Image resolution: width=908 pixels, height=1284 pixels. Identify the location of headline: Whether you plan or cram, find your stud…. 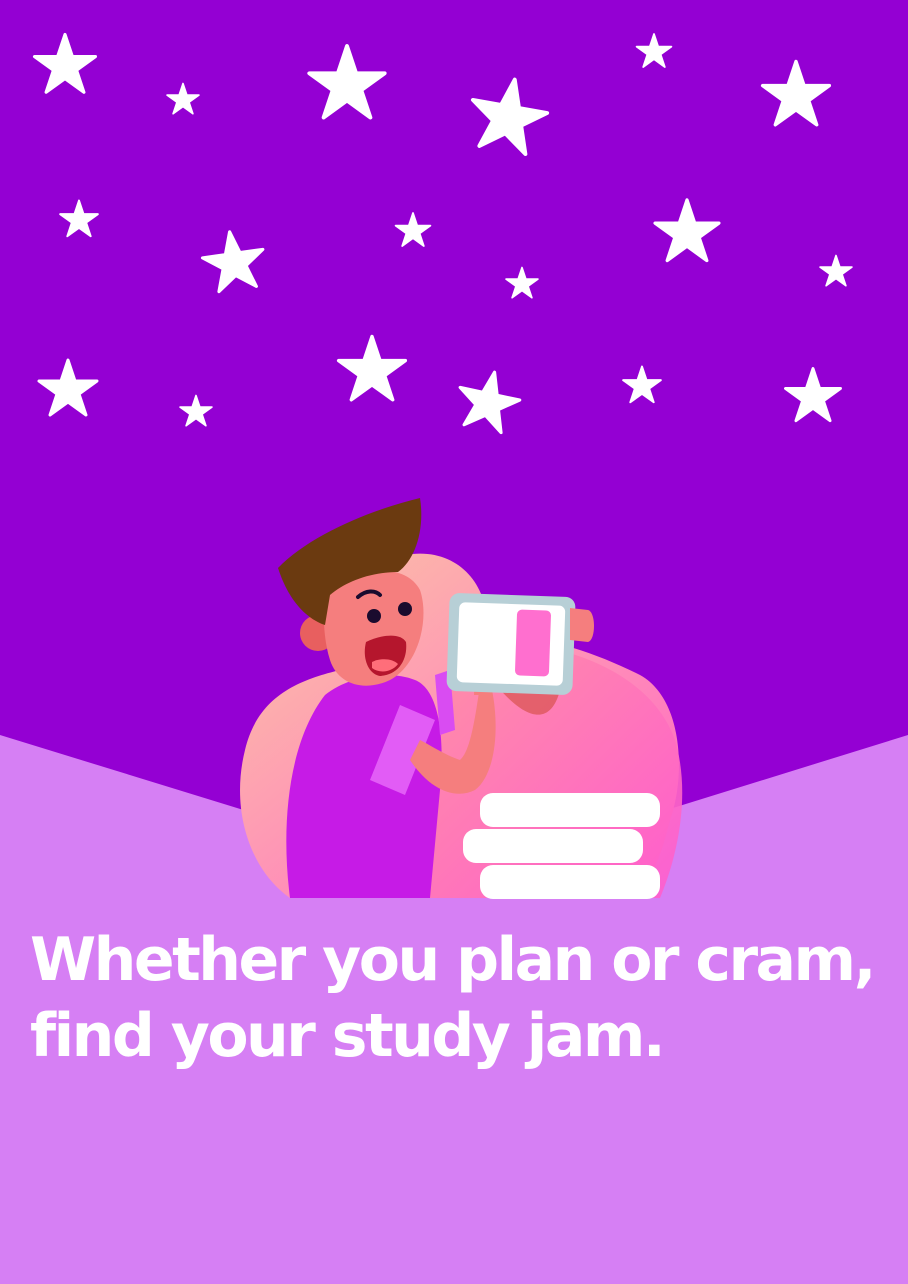
(460, 998).